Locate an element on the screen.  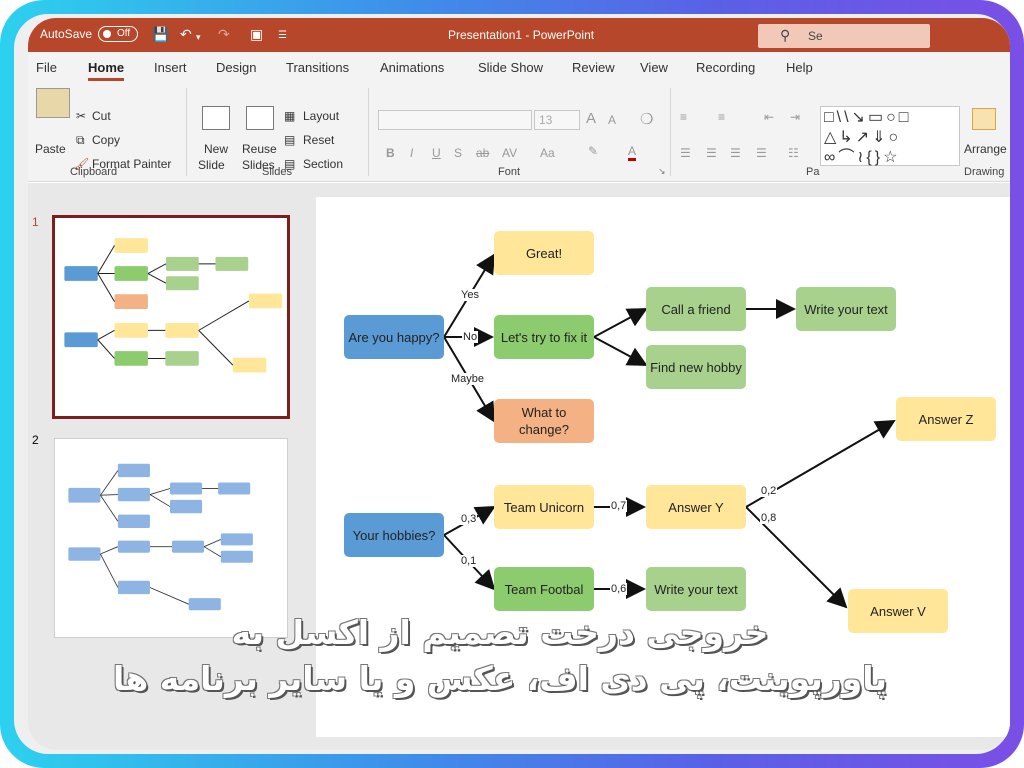
node-great: Great! is located at coordinates (544, 253).